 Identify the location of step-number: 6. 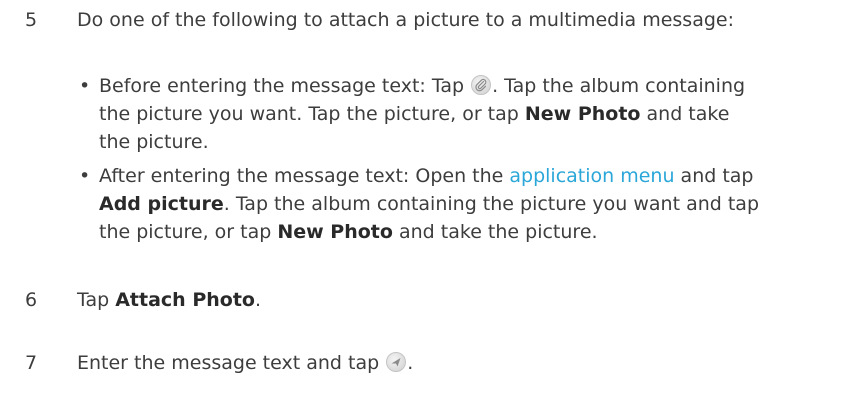
(31, 300).